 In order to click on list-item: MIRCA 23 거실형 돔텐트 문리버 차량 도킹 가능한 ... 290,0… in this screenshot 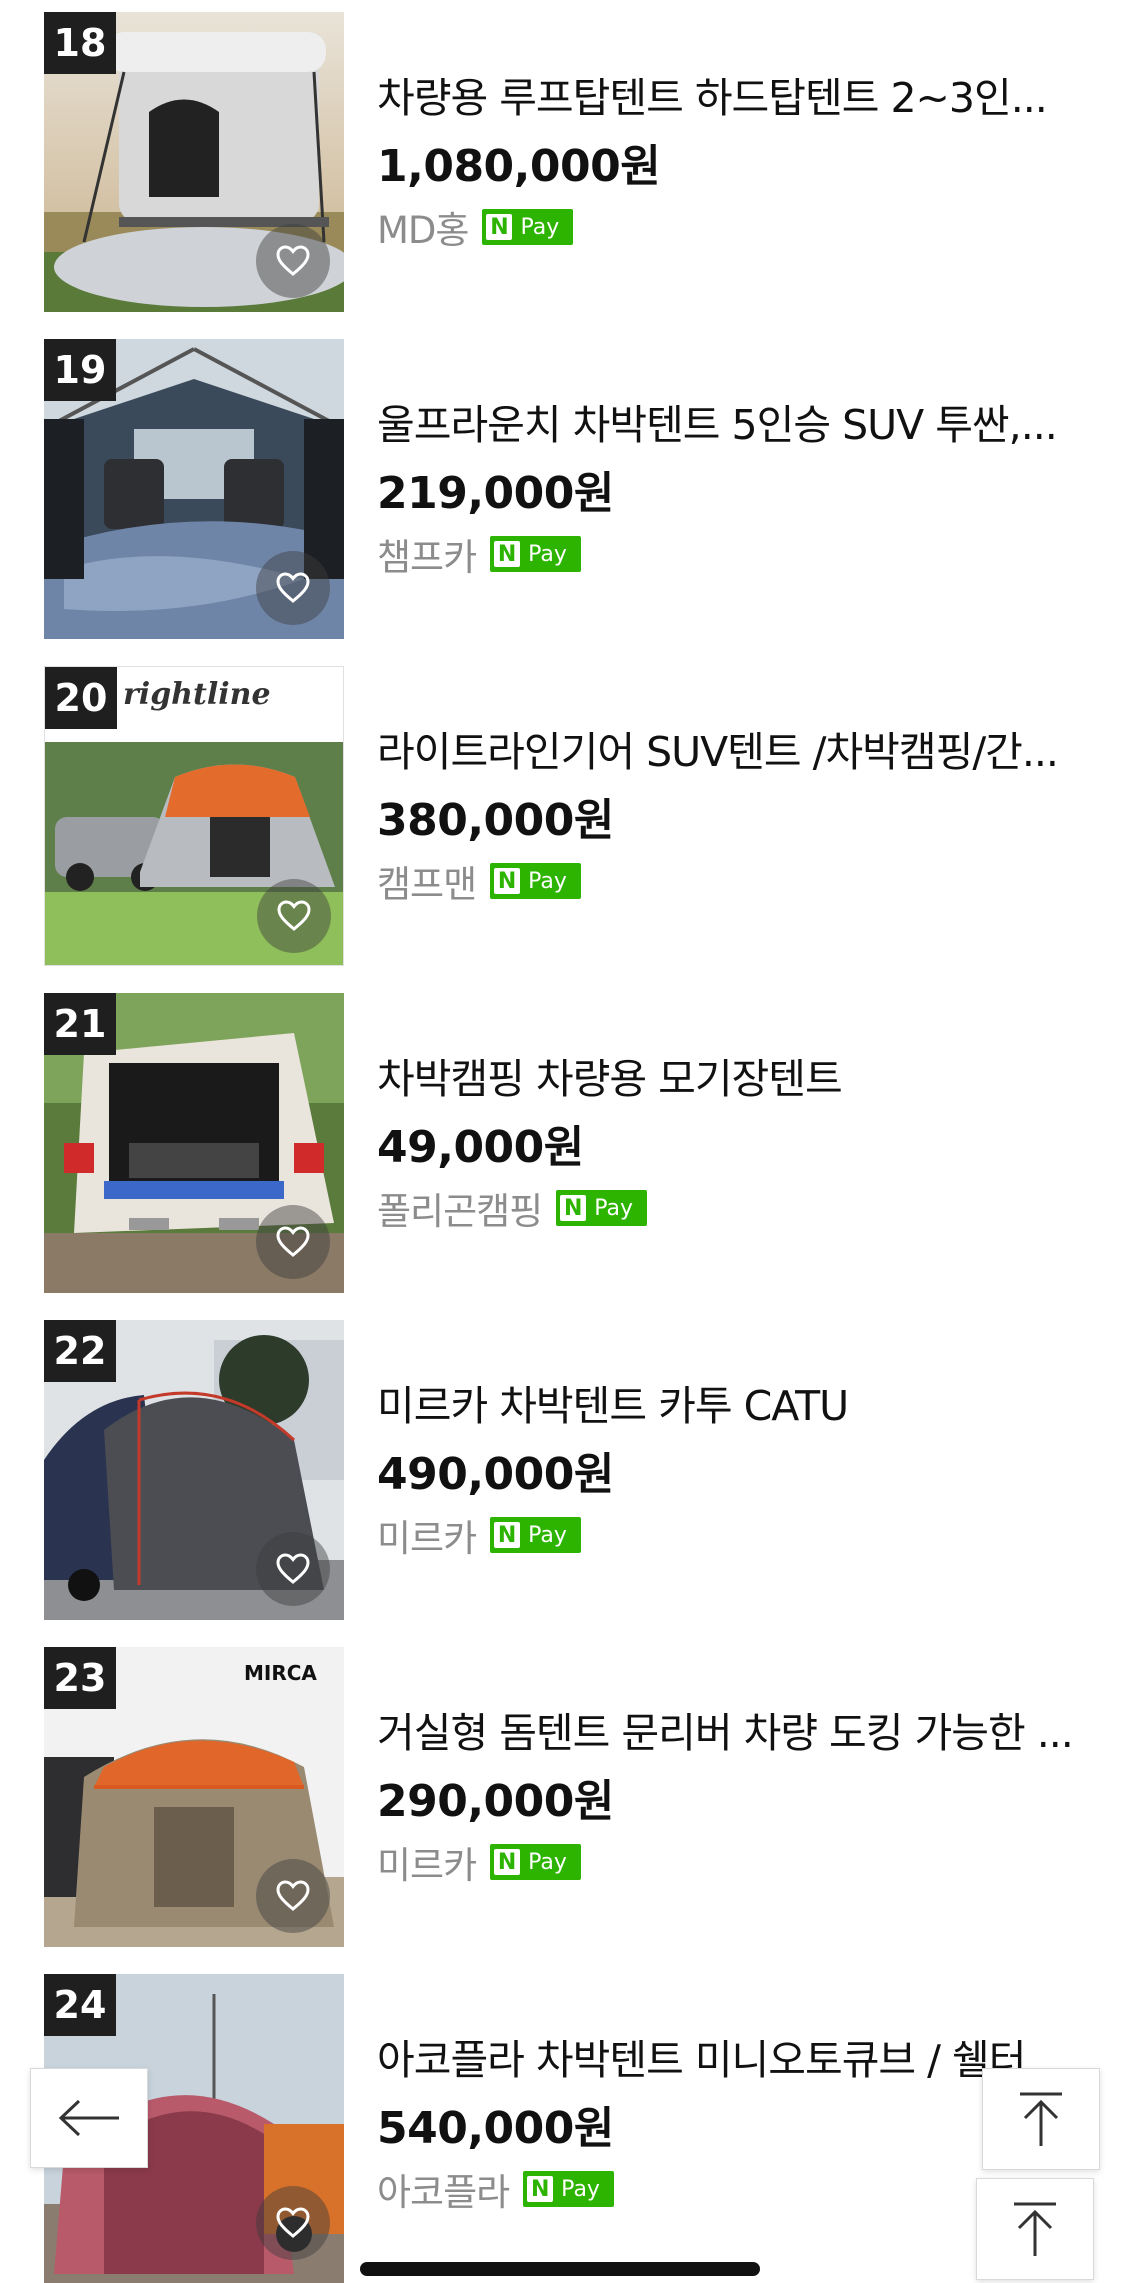, I will do `click(562, 1791)`.